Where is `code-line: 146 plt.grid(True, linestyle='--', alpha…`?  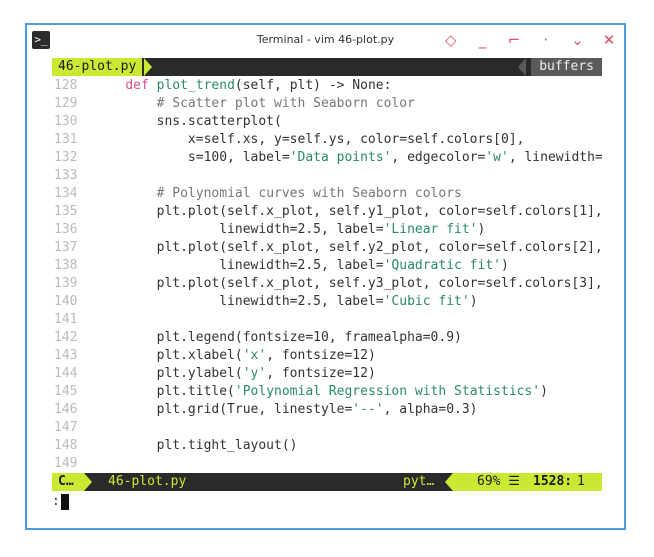
code-line: 146 plt.grid(True, linestyle='--', alpha… is located at coordinates (327, 410).